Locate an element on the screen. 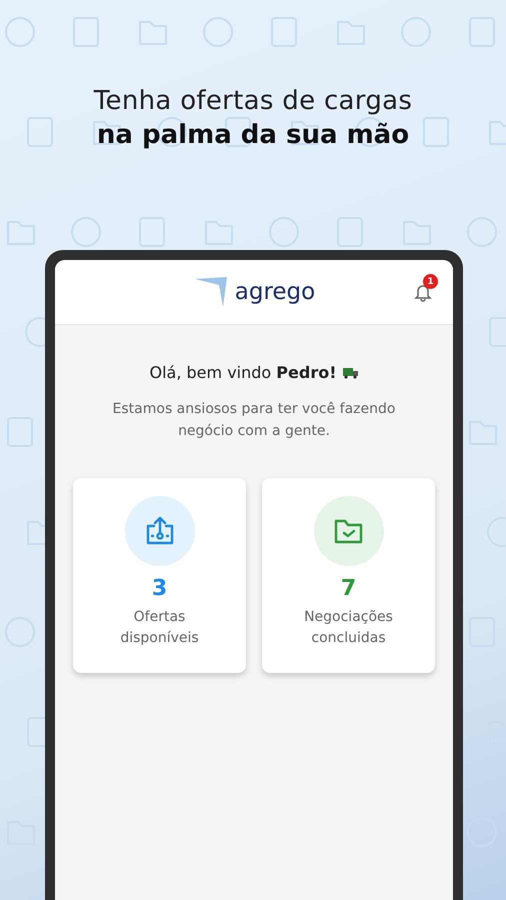 This screenshot has height=900, width=506. truck-icon is located at coordinates (350, 372).